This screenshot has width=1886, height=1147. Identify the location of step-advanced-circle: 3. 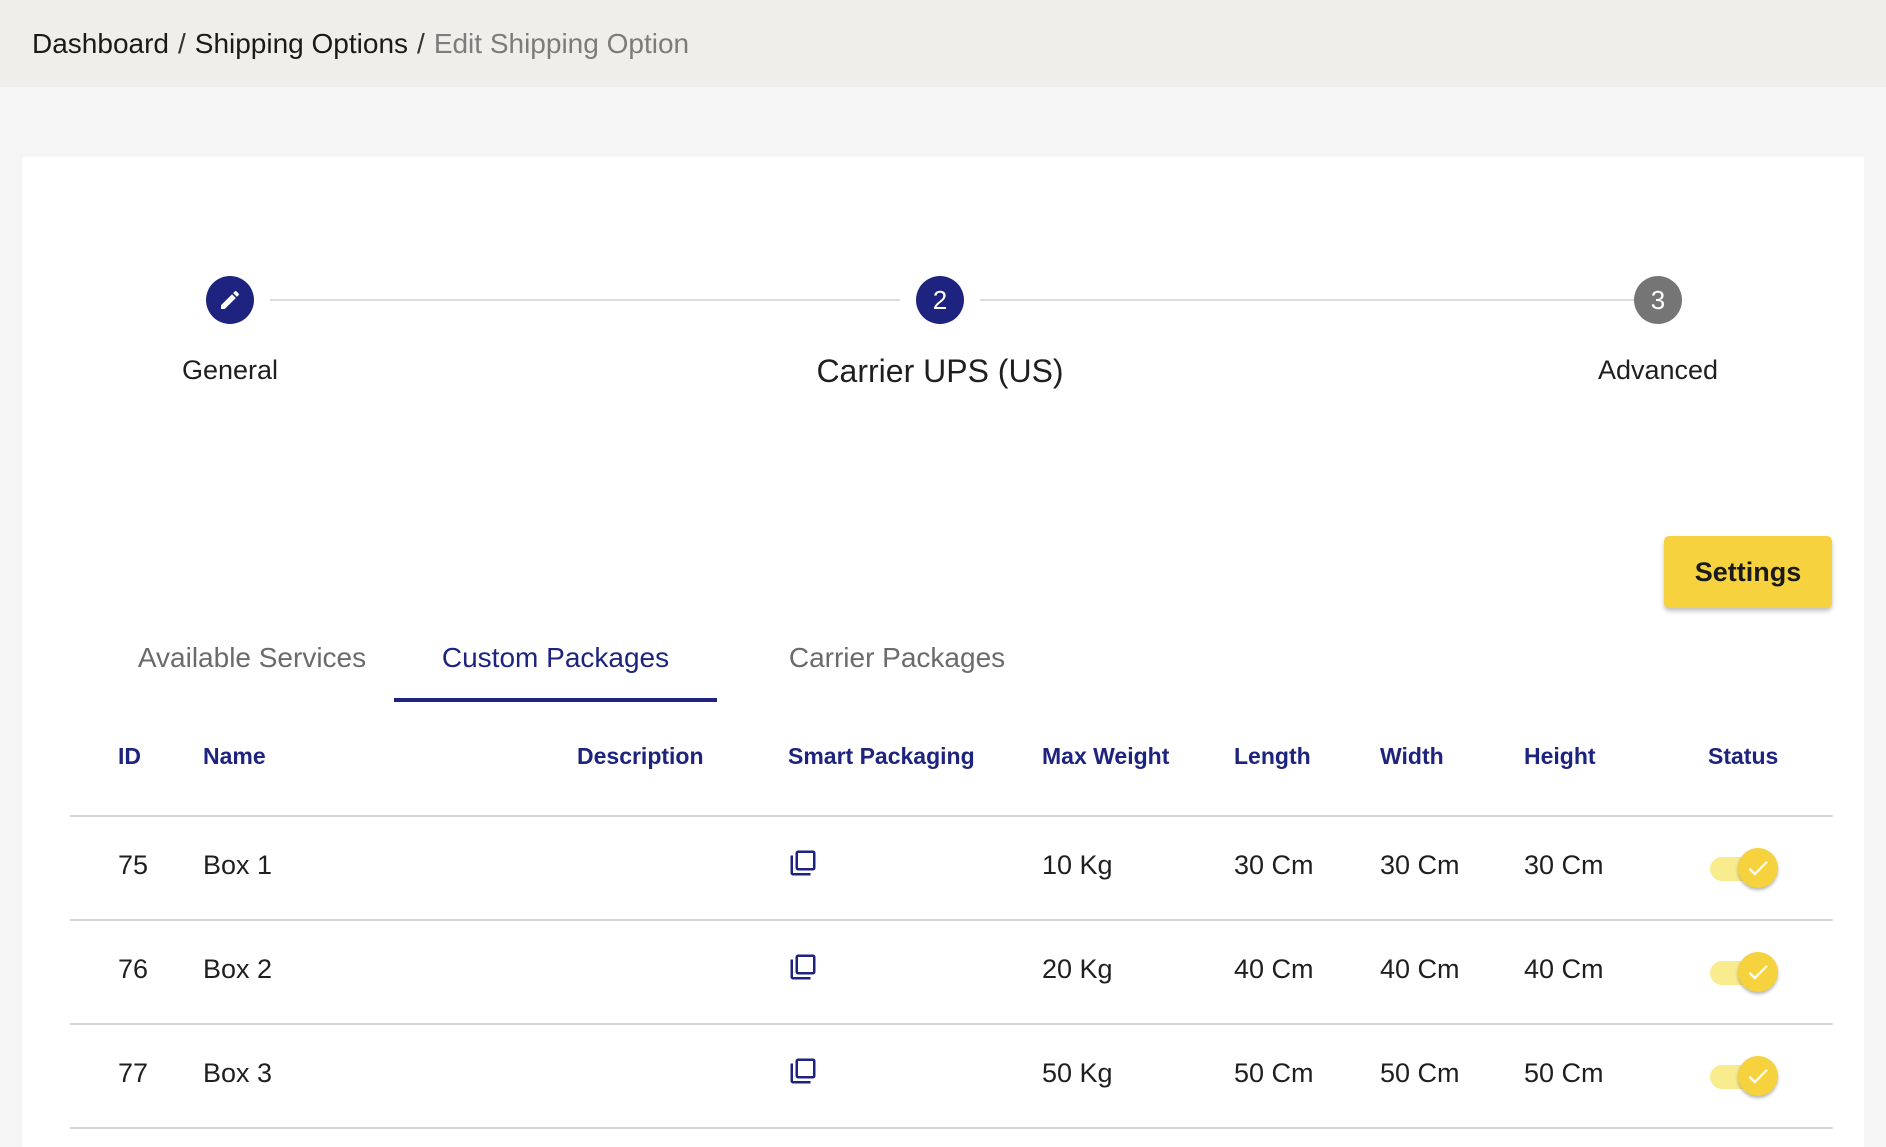
(1658, 300).